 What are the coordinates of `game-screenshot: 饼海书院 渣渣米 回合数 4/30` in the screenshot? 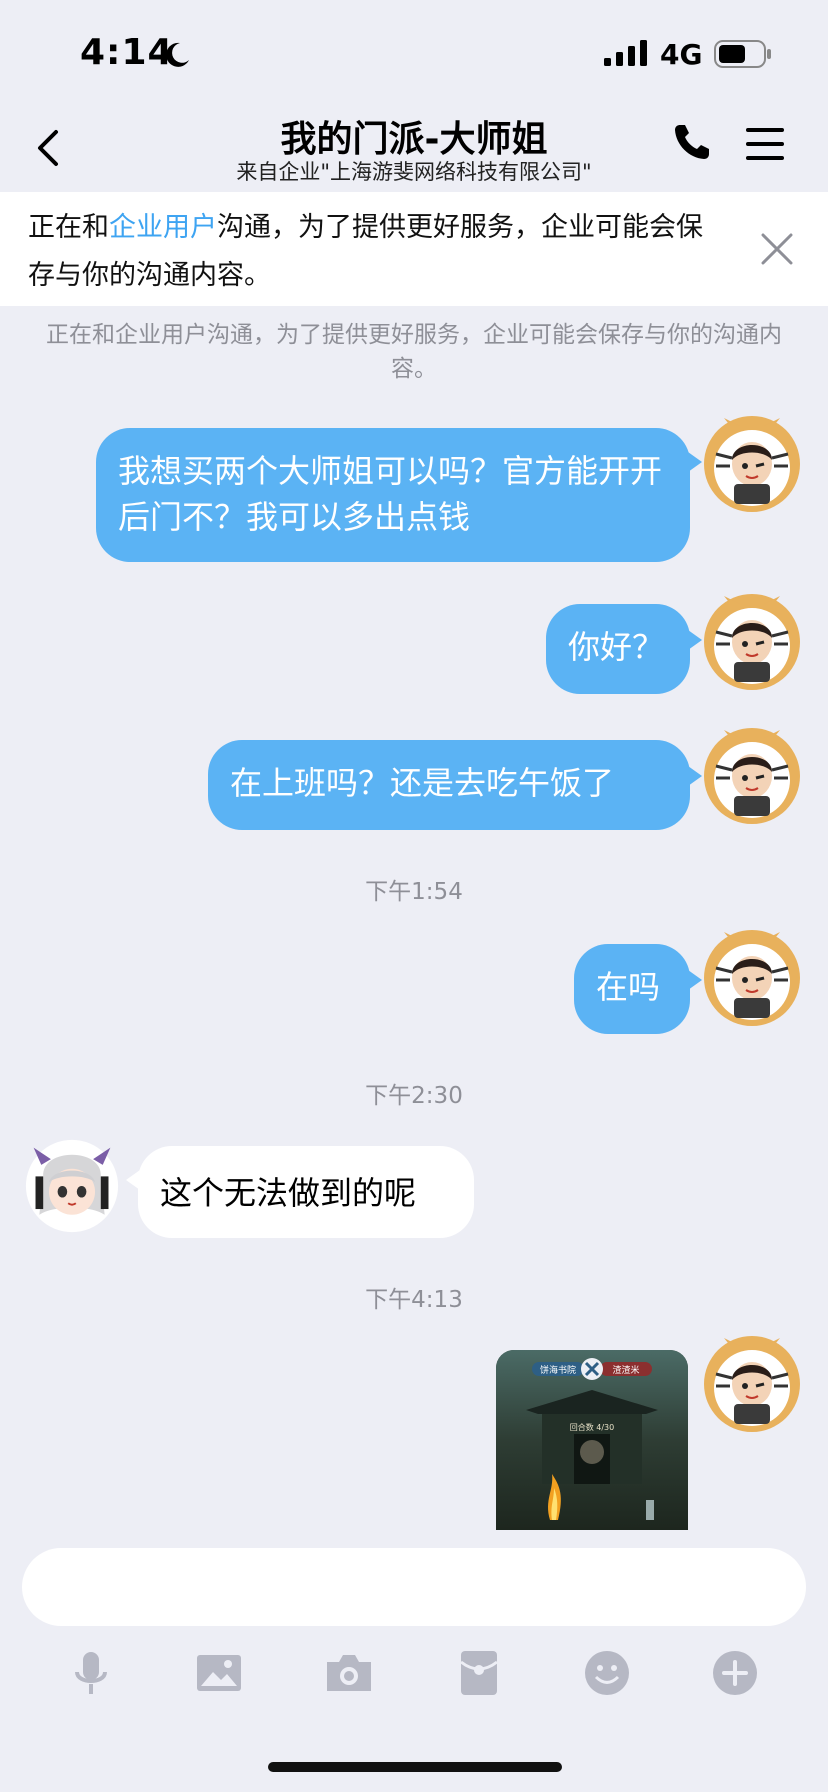 It's located at (592, 1440).